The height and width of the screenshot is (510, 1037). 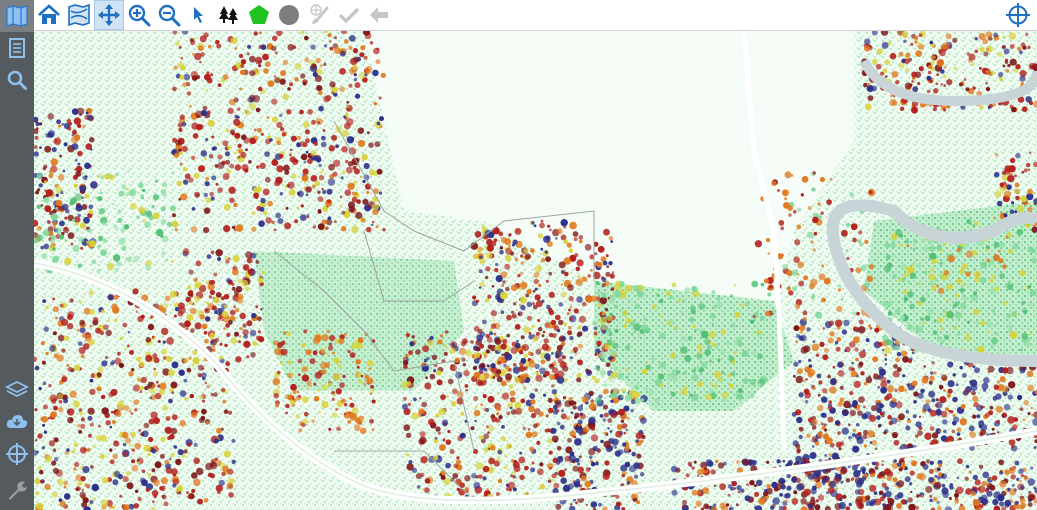 I want to click on tree-tool-button, so click(x=229, y=15).